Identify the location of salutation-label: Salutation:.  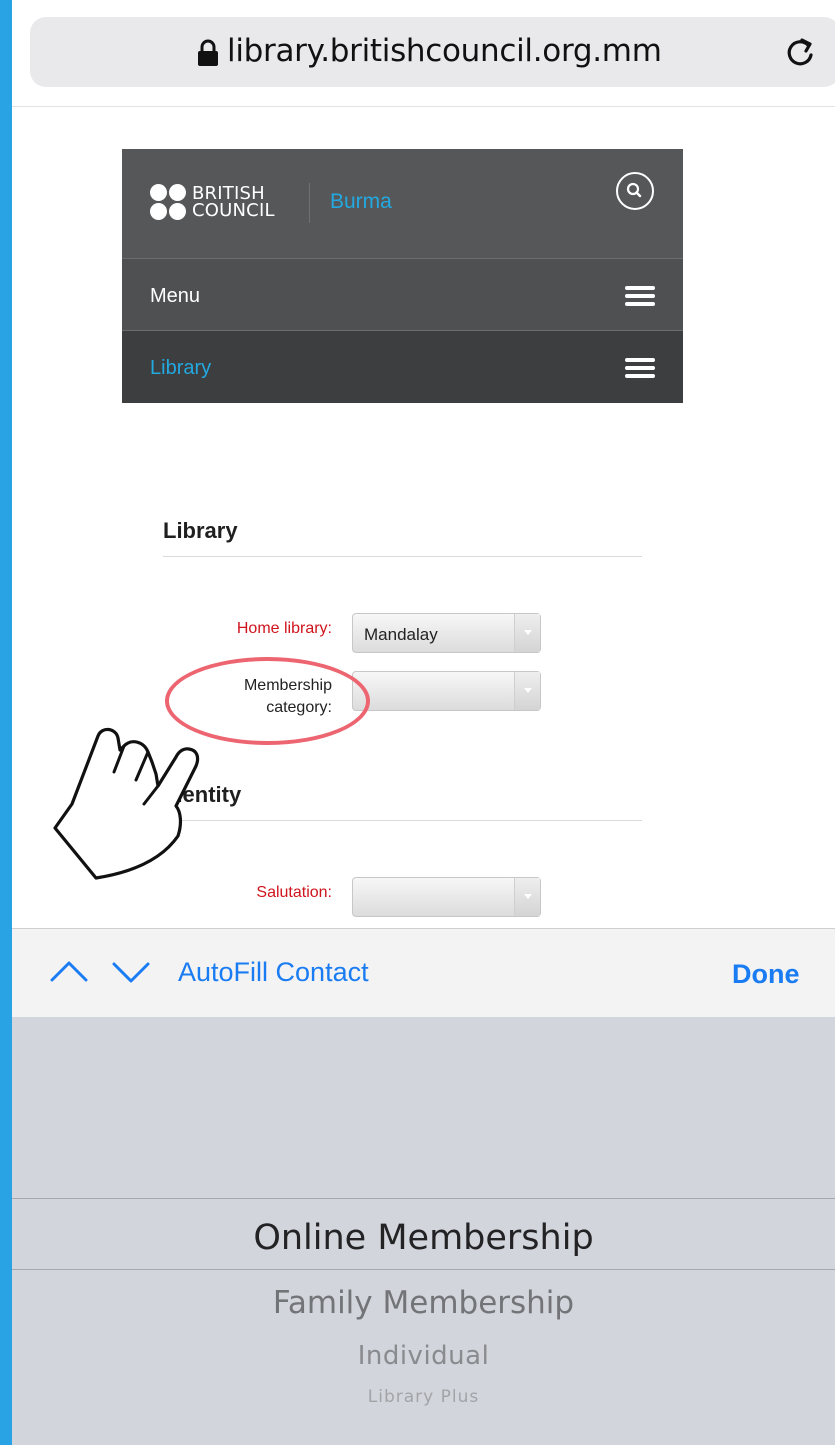
(294, 892).